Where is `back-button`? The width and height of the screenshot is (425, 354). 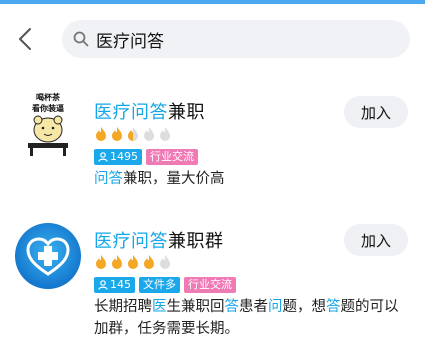
back-button is located at coordinates (25, 39).